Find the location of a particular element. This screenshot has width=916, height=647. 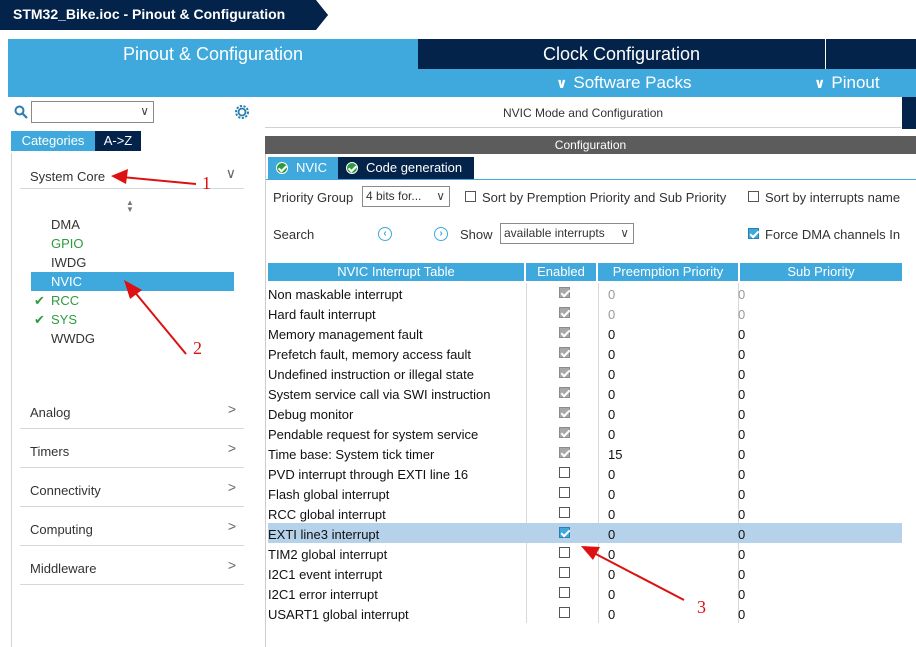

category-analog: Analog > is located at coordinates (132, 410).